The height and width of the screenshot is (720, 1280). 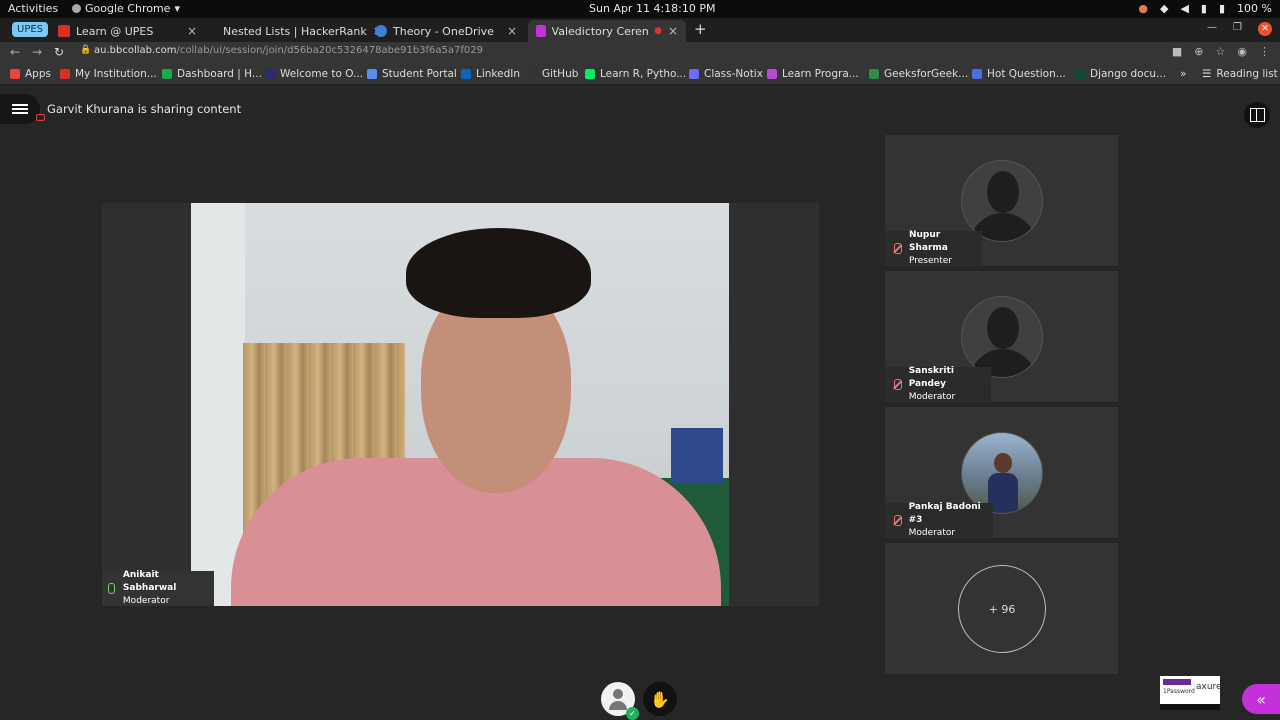 I want to click on minimize-icon: —, so click(x=1212, y=29).